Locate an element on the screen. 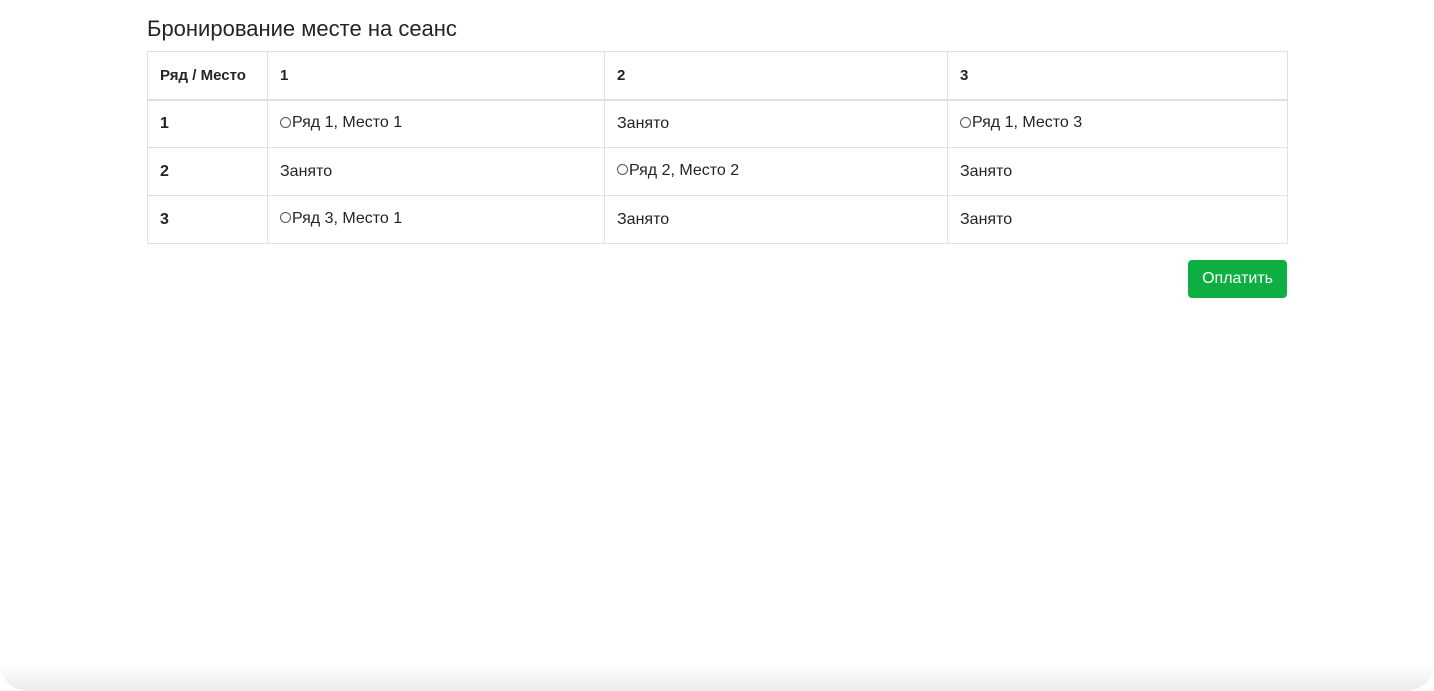 This screenshot has height=691, width=1434. row-label: 3 is located at coordinates (207, 219).